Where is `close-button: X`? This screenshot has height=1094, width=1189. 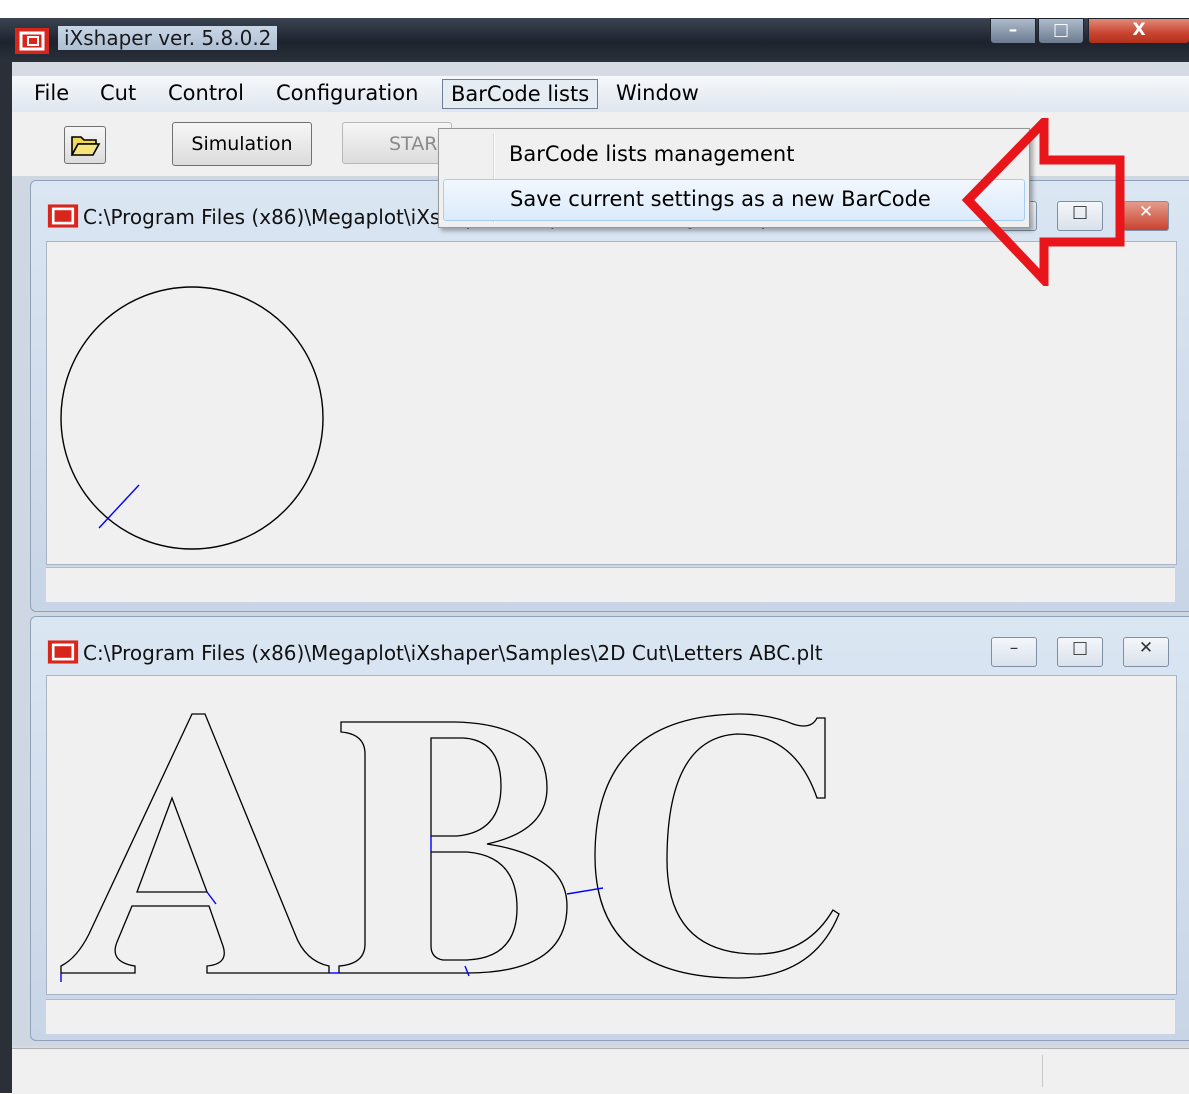 close-button: X is located at coordinates (1138, 31).